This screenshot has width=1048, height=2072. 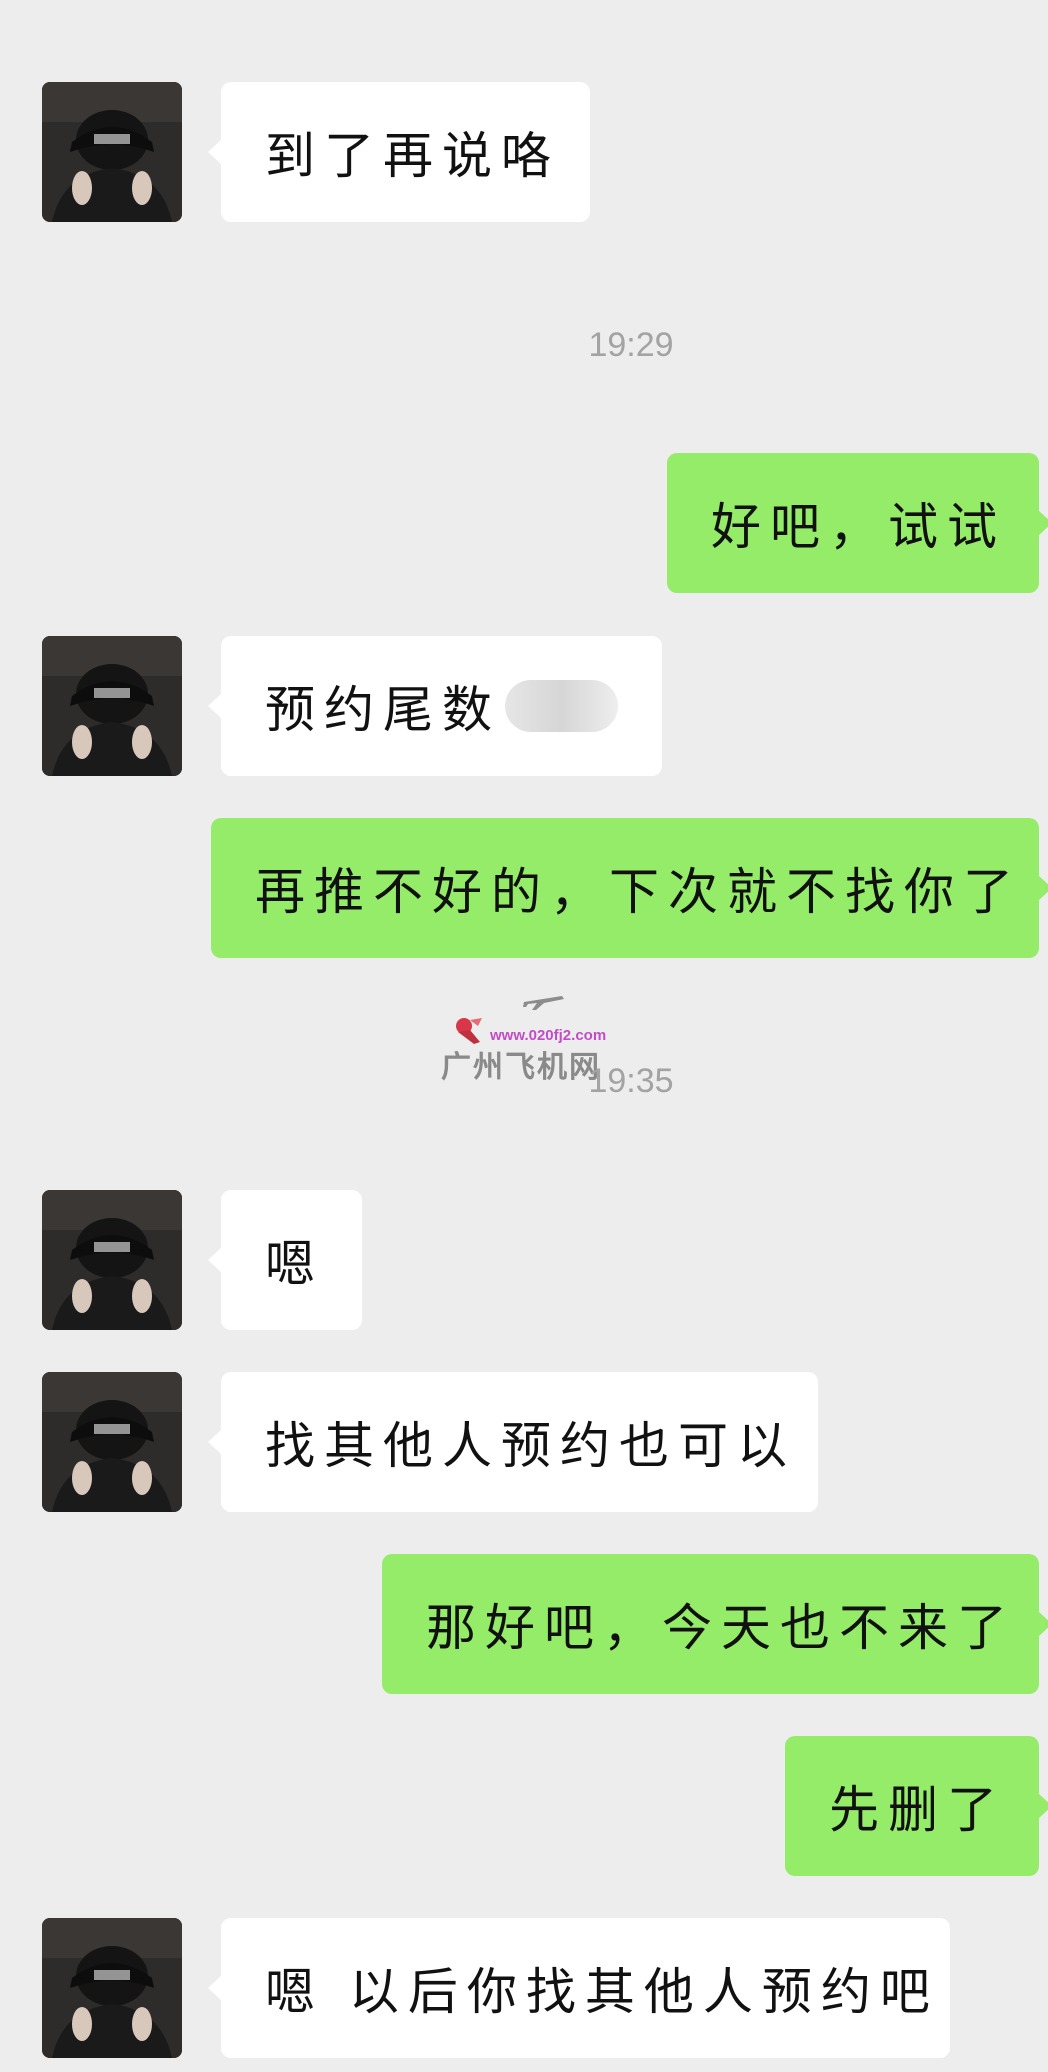 I want to click on message-bubble-outgoing: 那好吧，今天也不来了, so click(x=715, y=1624).